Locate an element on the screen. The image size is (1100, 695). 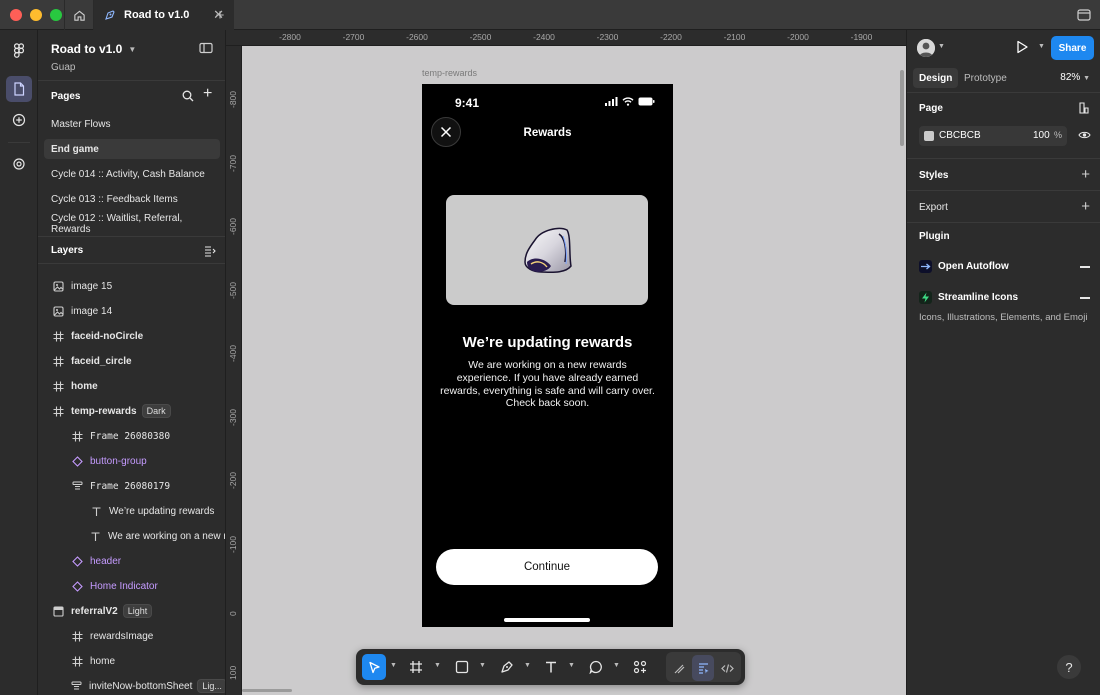
page-settings-icon is located at coordinates (1084, 108).